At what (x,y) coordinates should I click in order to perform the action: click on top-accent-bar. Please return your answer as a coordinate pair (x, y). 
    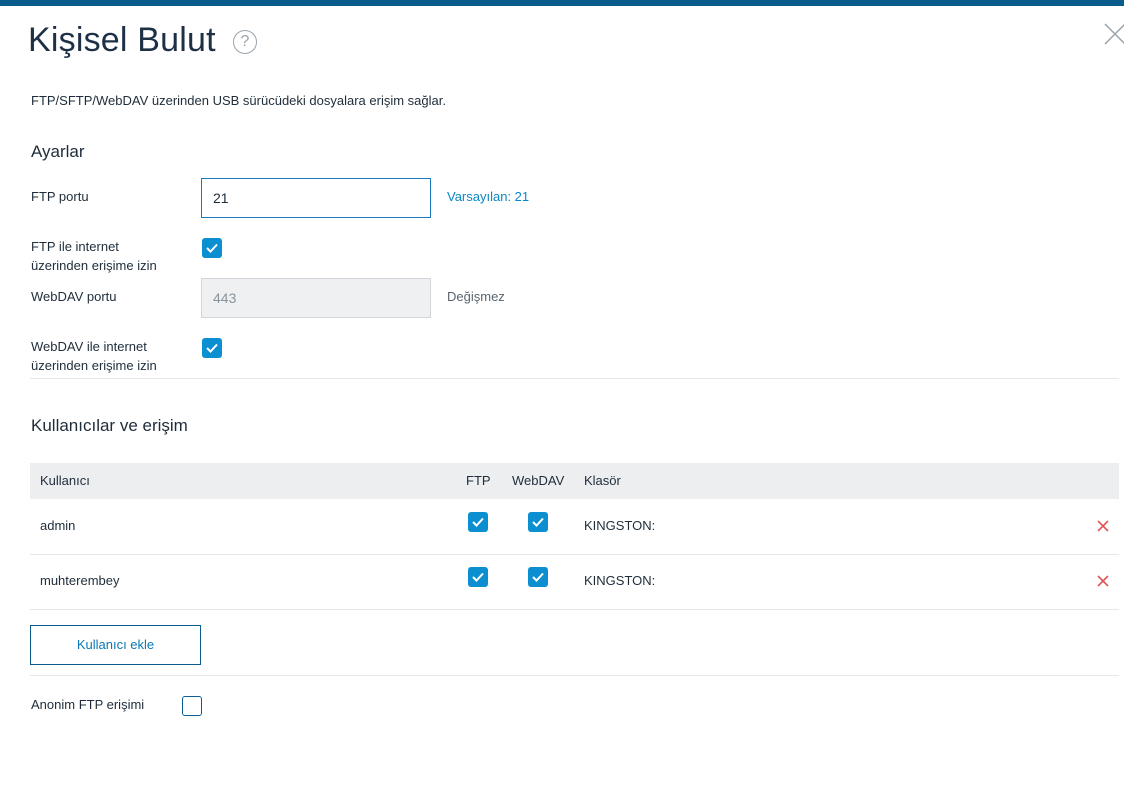
    Looking at the image, I should click on (562, 3).